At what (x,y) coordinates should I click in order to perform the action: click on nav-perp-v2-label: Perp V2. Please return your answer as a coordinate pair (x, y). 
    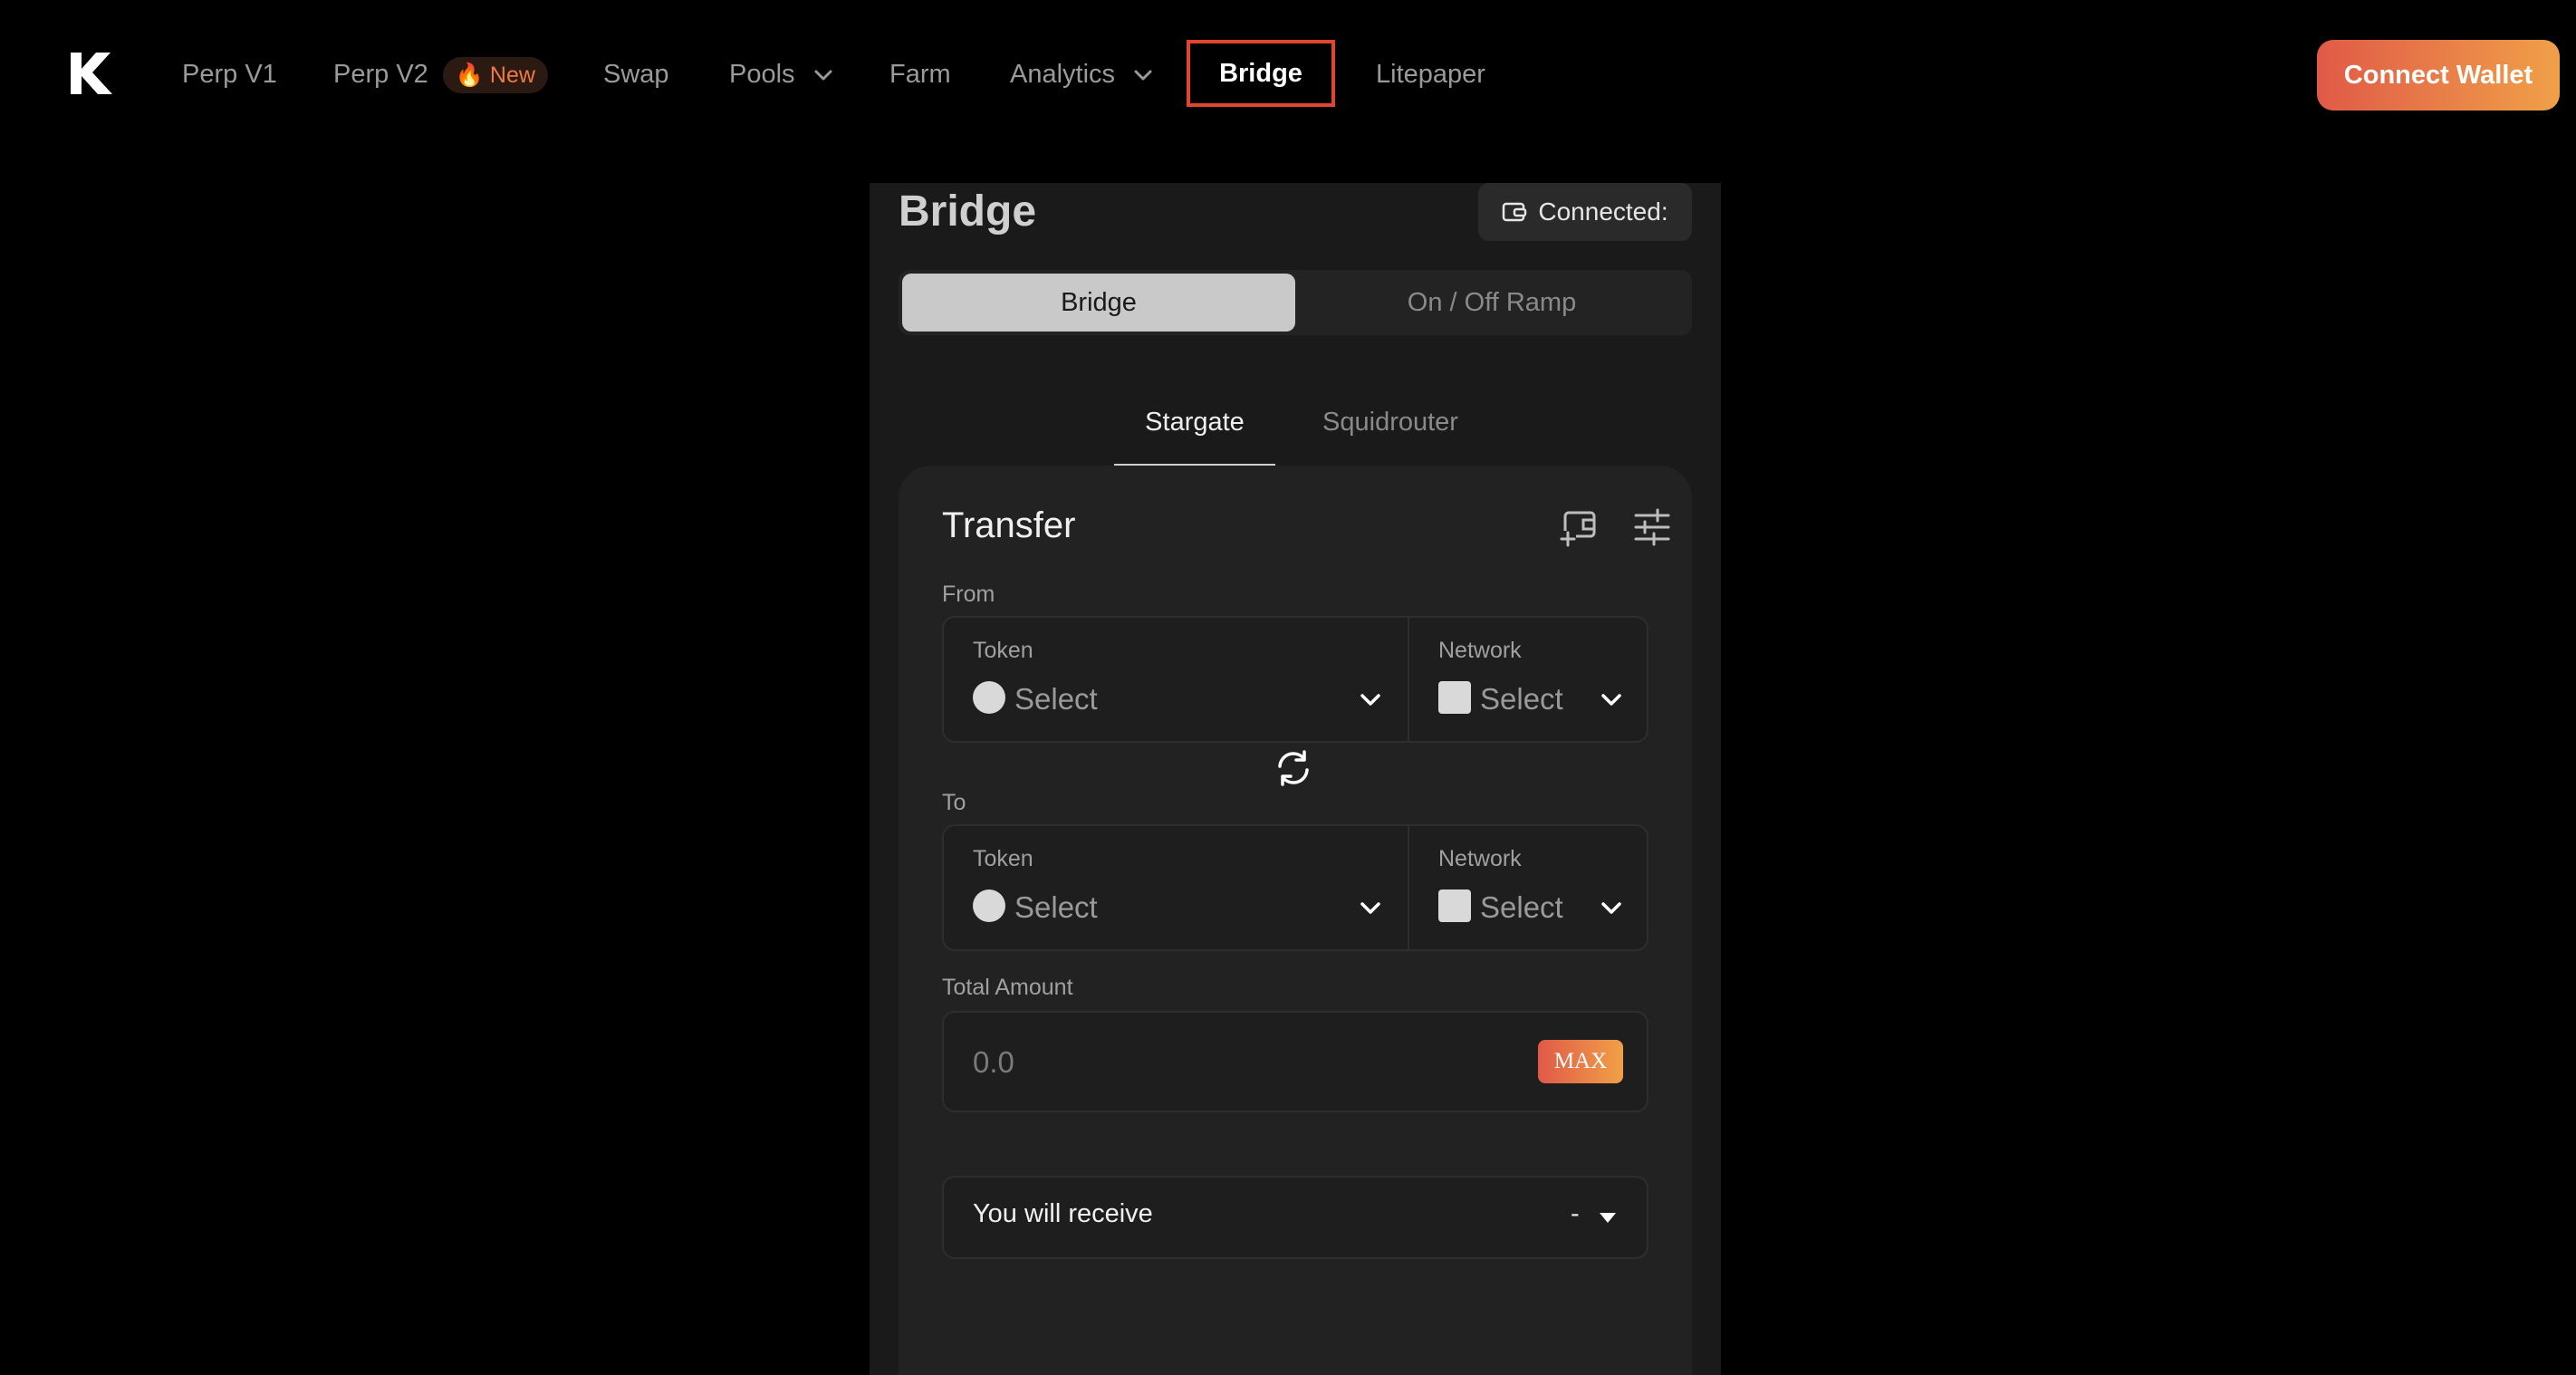
    Looking at the image, I should click on (380, 74).